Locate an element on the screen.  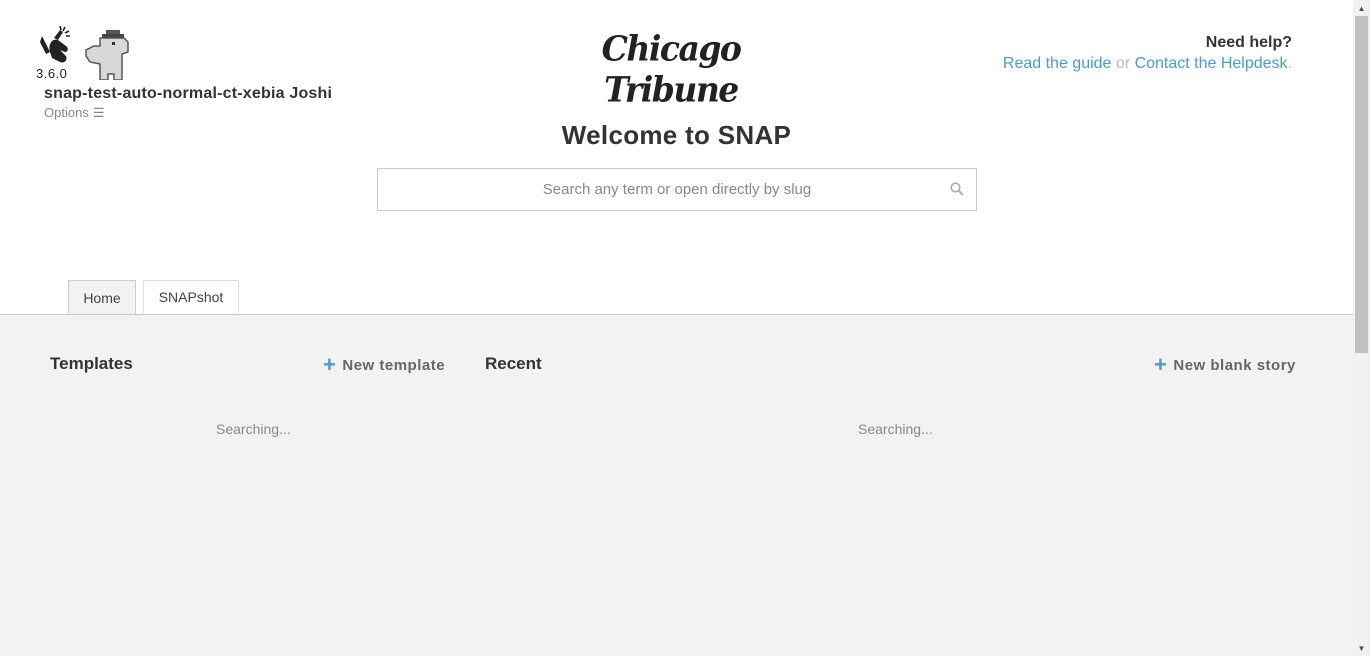
snap-hand-icon is located at coordinates (55, 44).